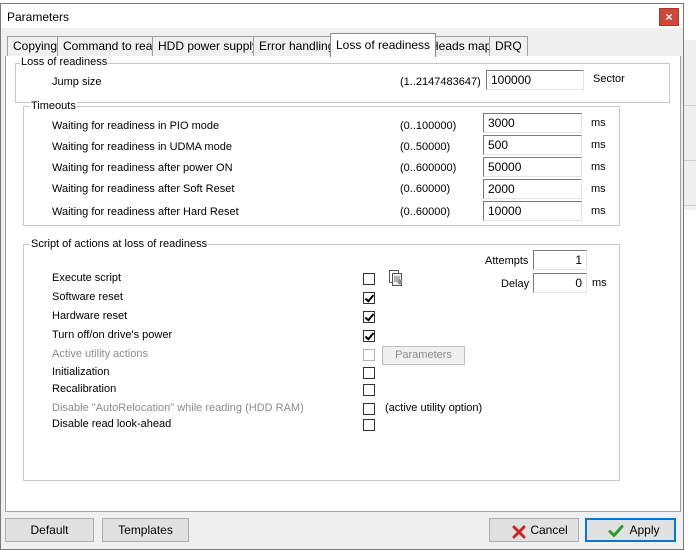 The height and width of the screenshot is (550, 696). Describe the element at coordinates (369, 279) in the screenshot. I see `execute-script-checkbox` at that location.